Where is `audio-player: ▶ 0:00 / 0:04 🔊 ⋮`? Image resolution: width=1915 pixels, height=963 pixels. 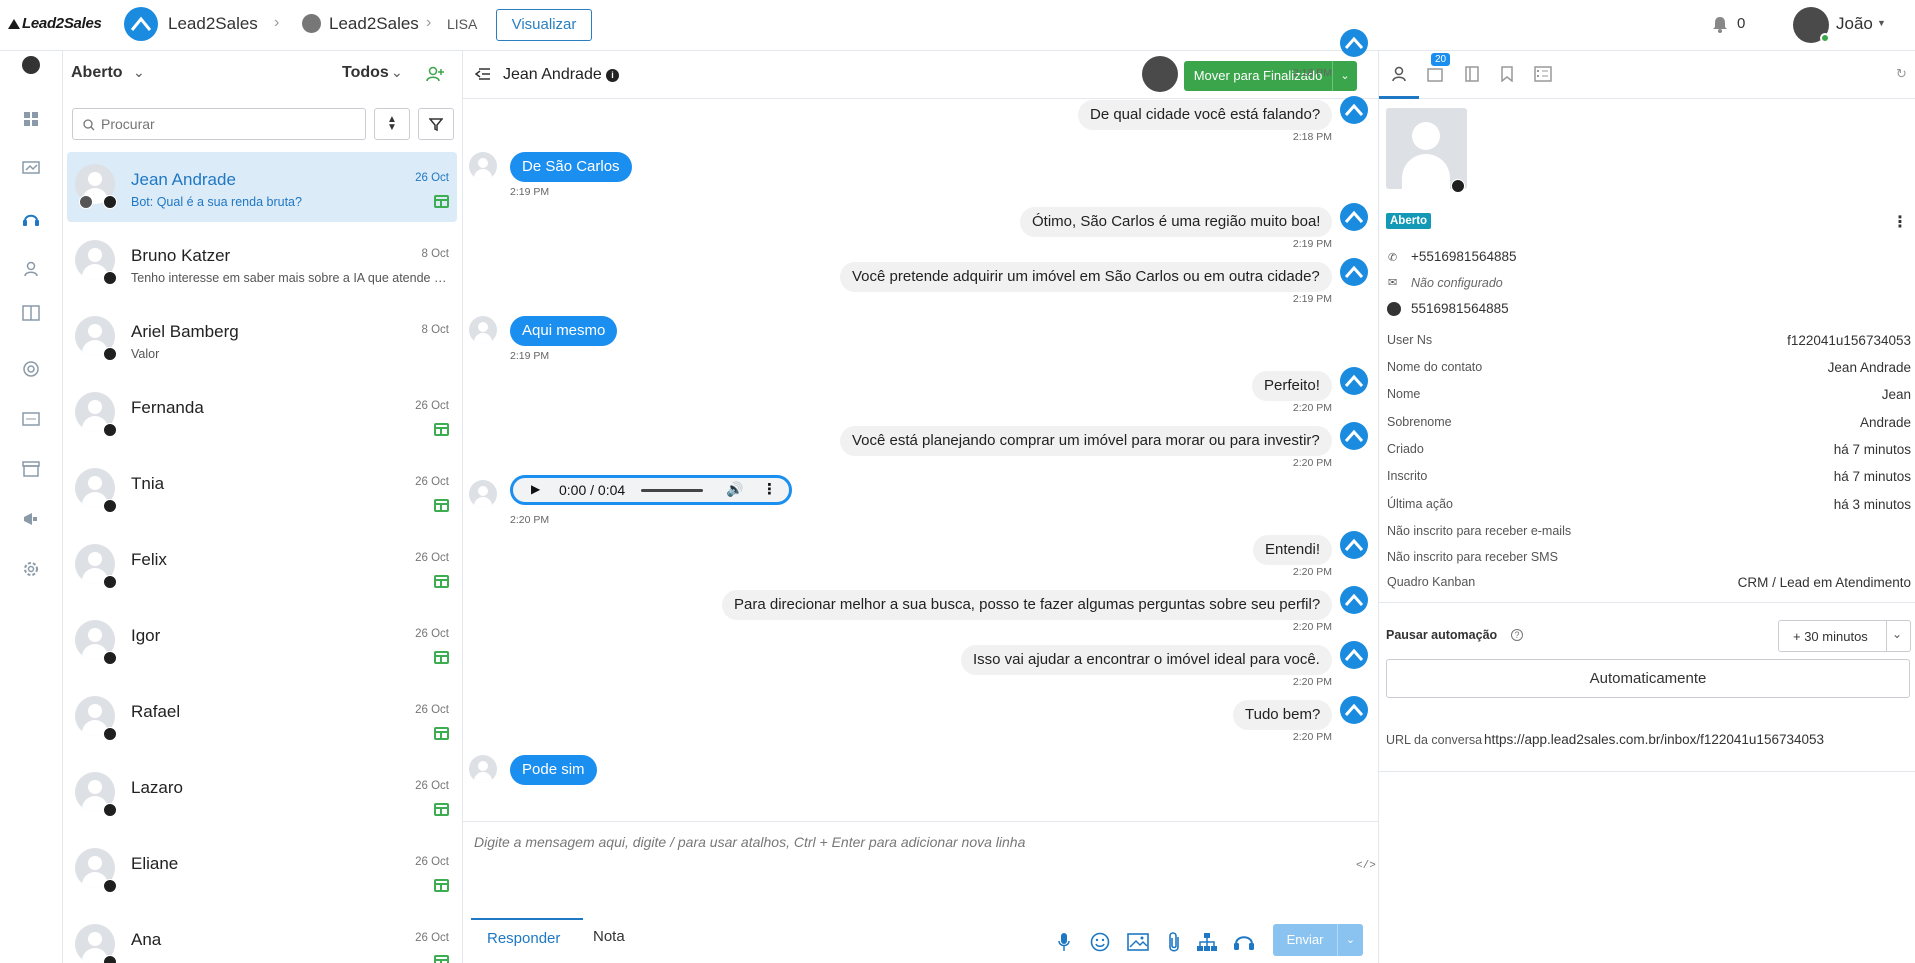 audio-player: ▶ 0:00 / 0:04 🔊 ⋮ is located at coordinates (651, 490).